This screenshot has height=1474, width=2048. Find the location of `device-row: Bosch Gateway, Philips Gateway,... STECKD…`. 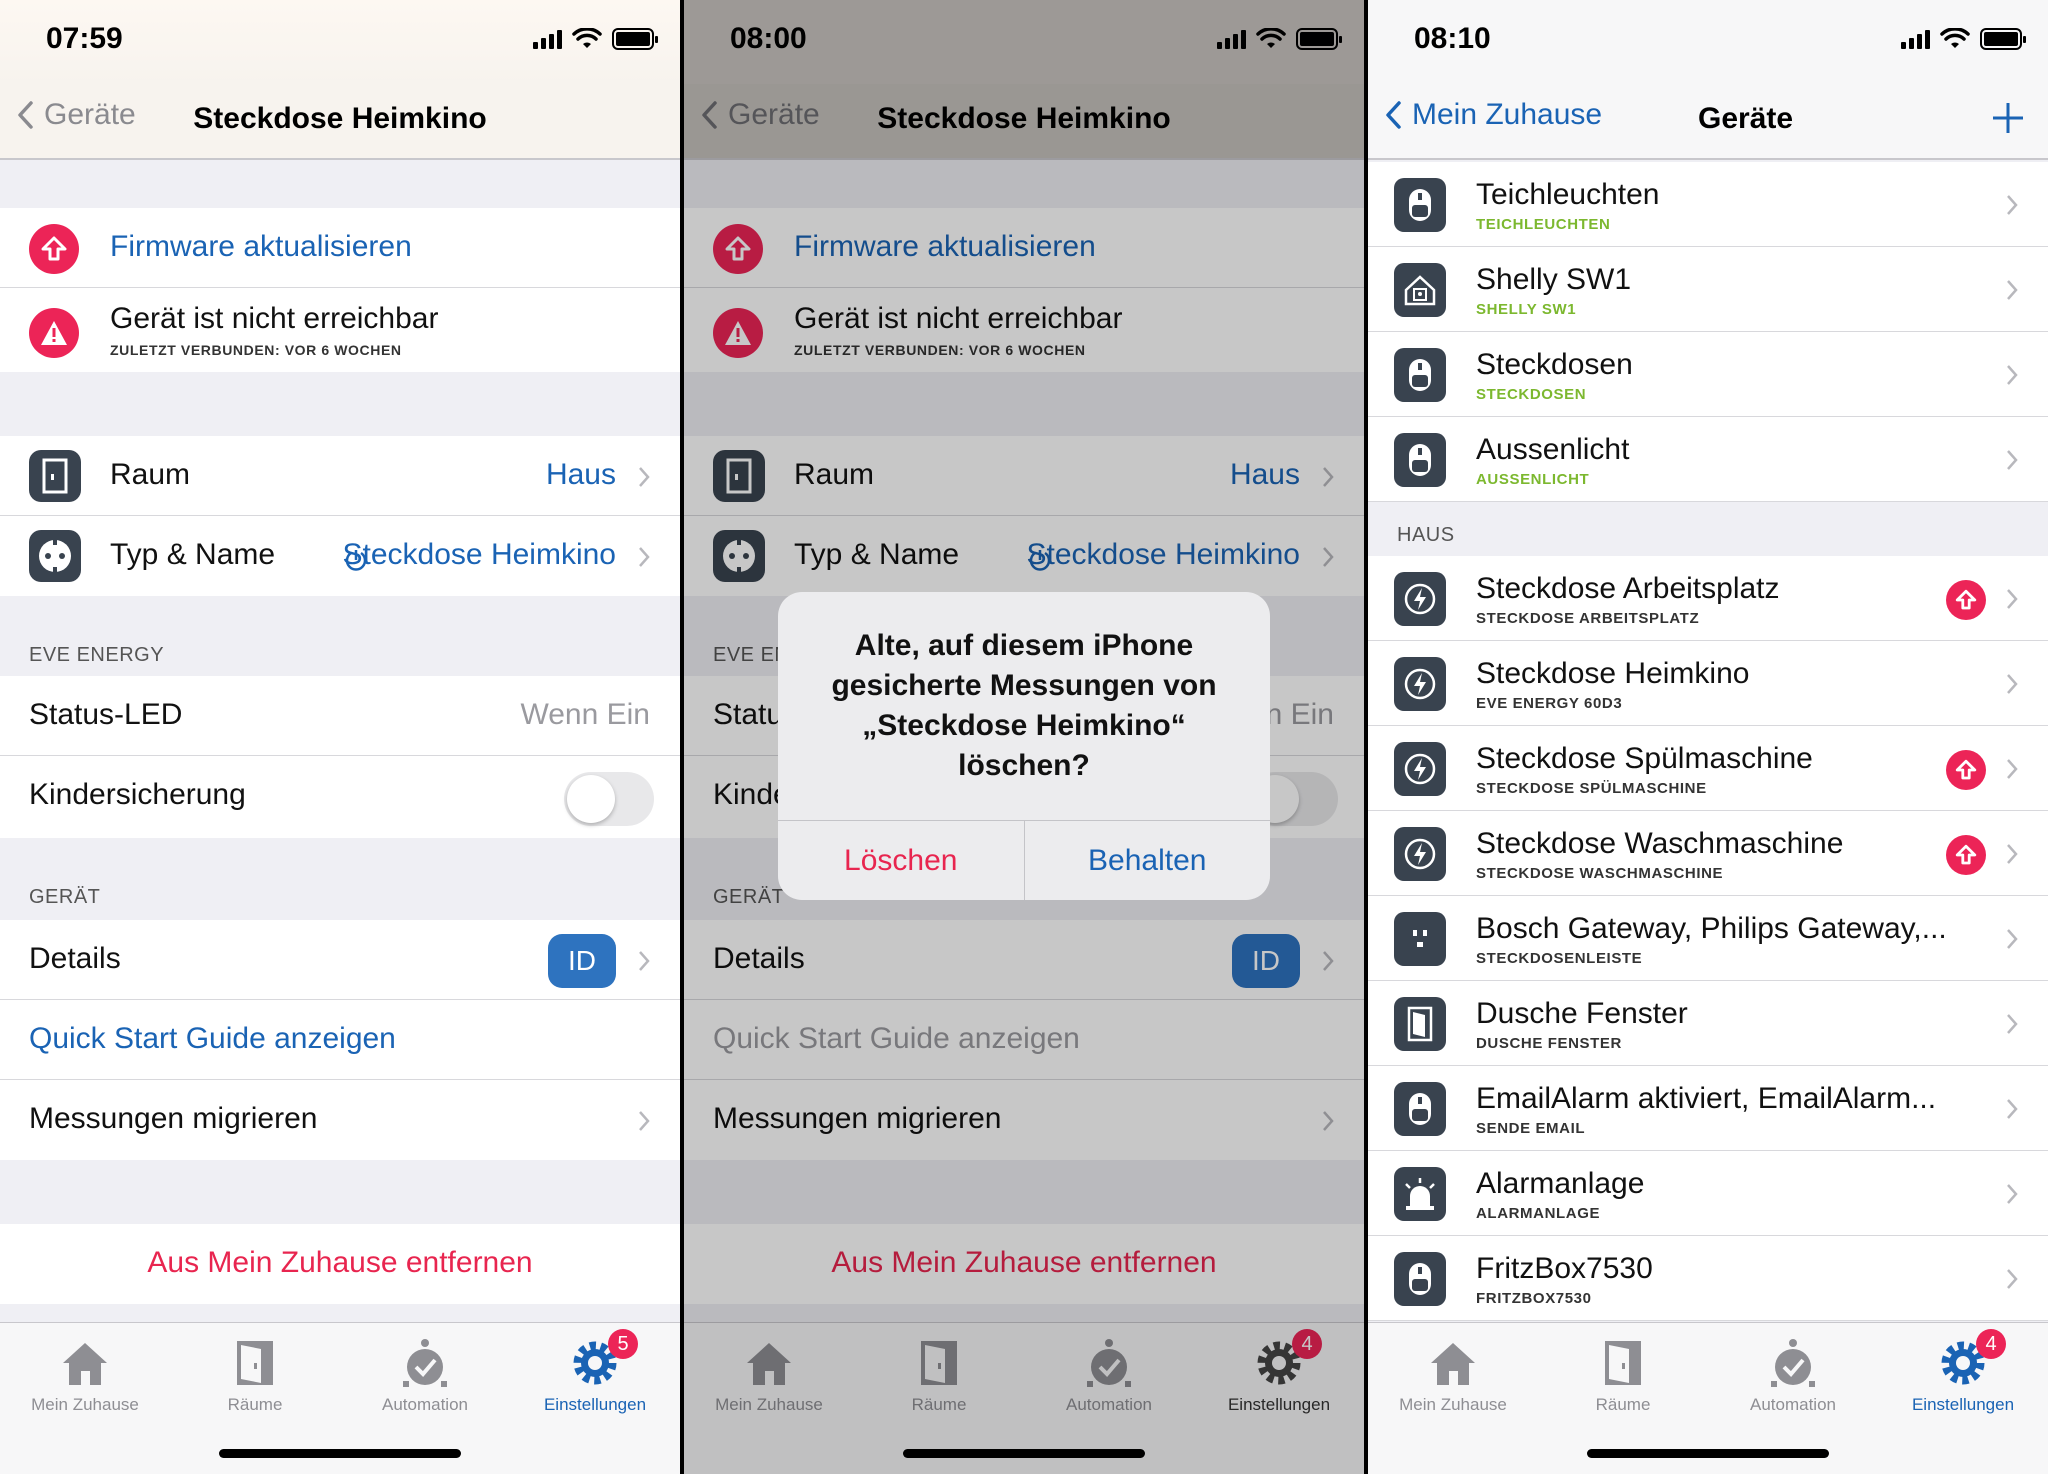

device-row: Bosch Gateway, Philips Gateway,... STECKD… is located at coordinates (1708, 938).